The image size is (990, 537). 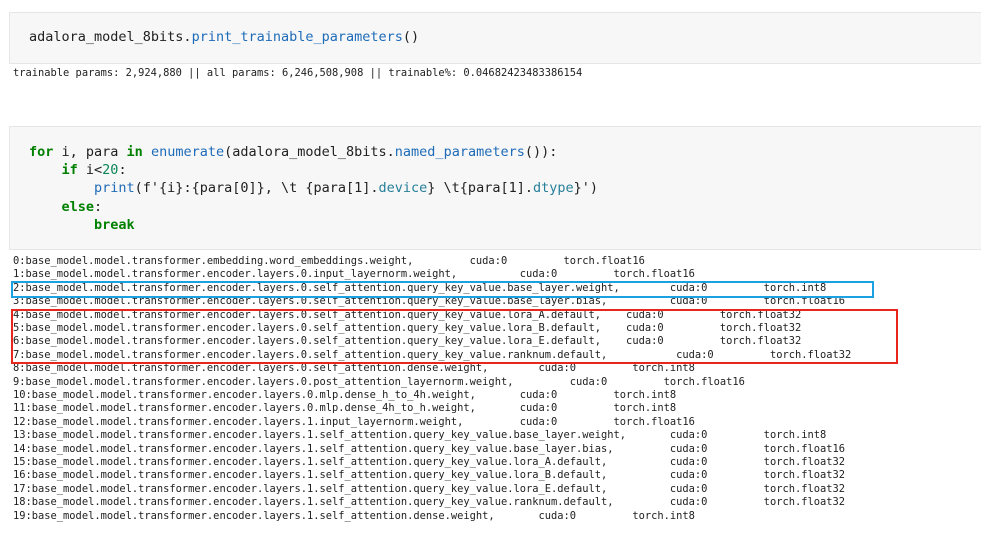 I want to click on code-line: else:, so click(x=66, y=206).